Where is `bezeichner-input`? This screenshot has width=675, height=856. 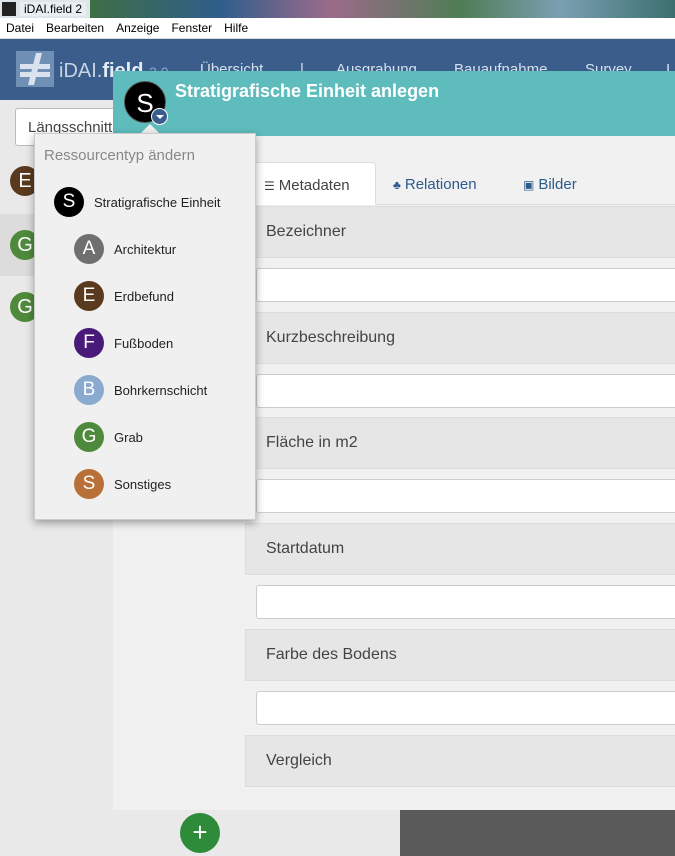 bezeichner-input is located at coordinates (465, 285).